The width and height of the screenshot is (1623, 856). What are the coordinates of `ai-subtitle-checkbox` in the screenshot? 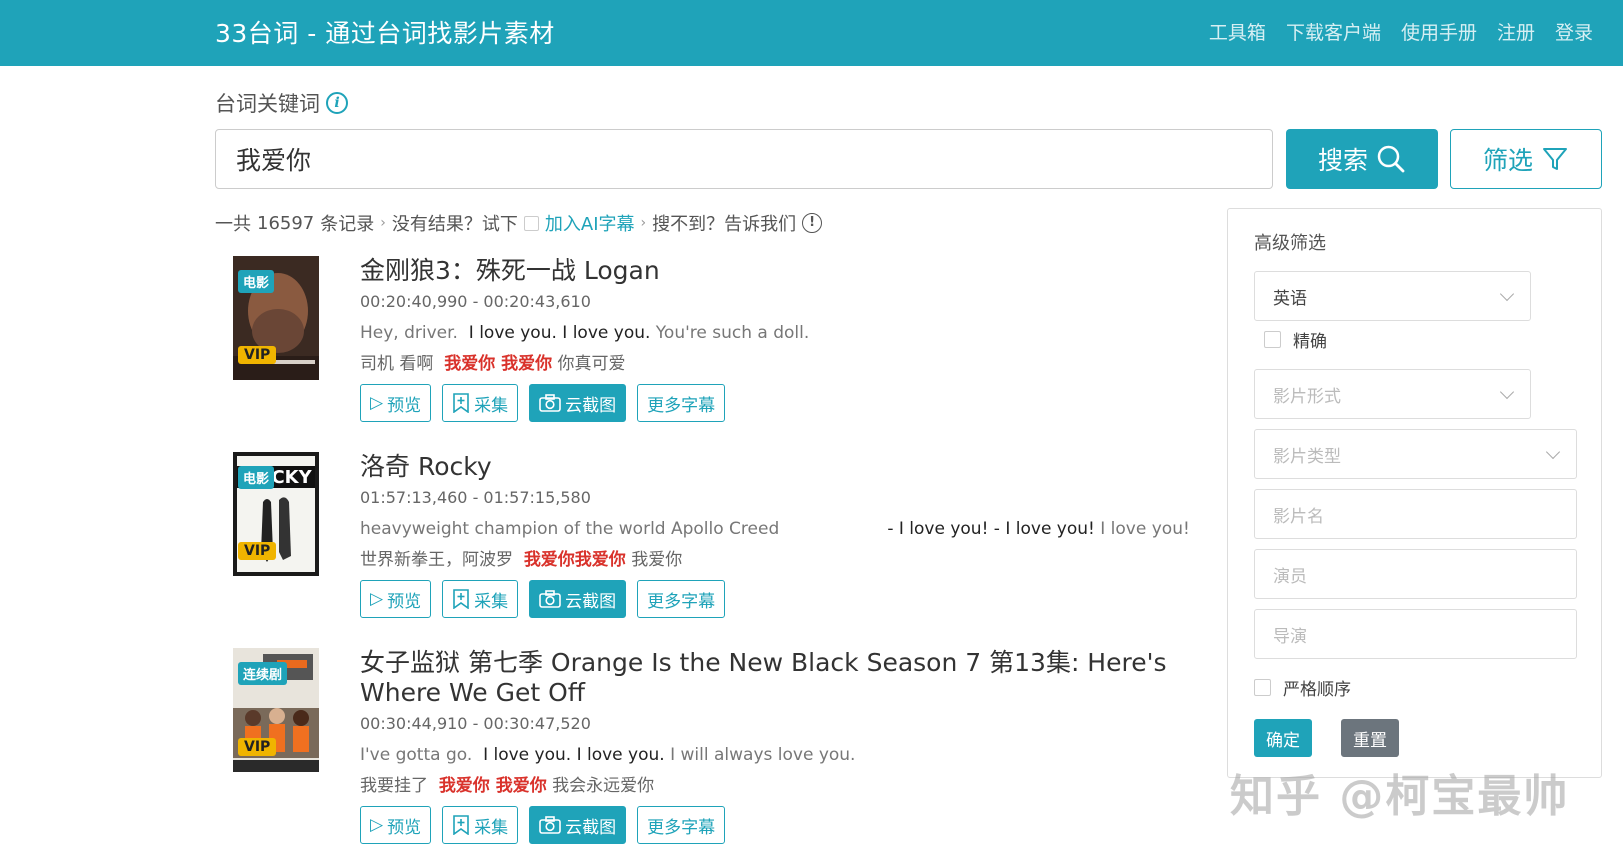 It's located at (531, 223).